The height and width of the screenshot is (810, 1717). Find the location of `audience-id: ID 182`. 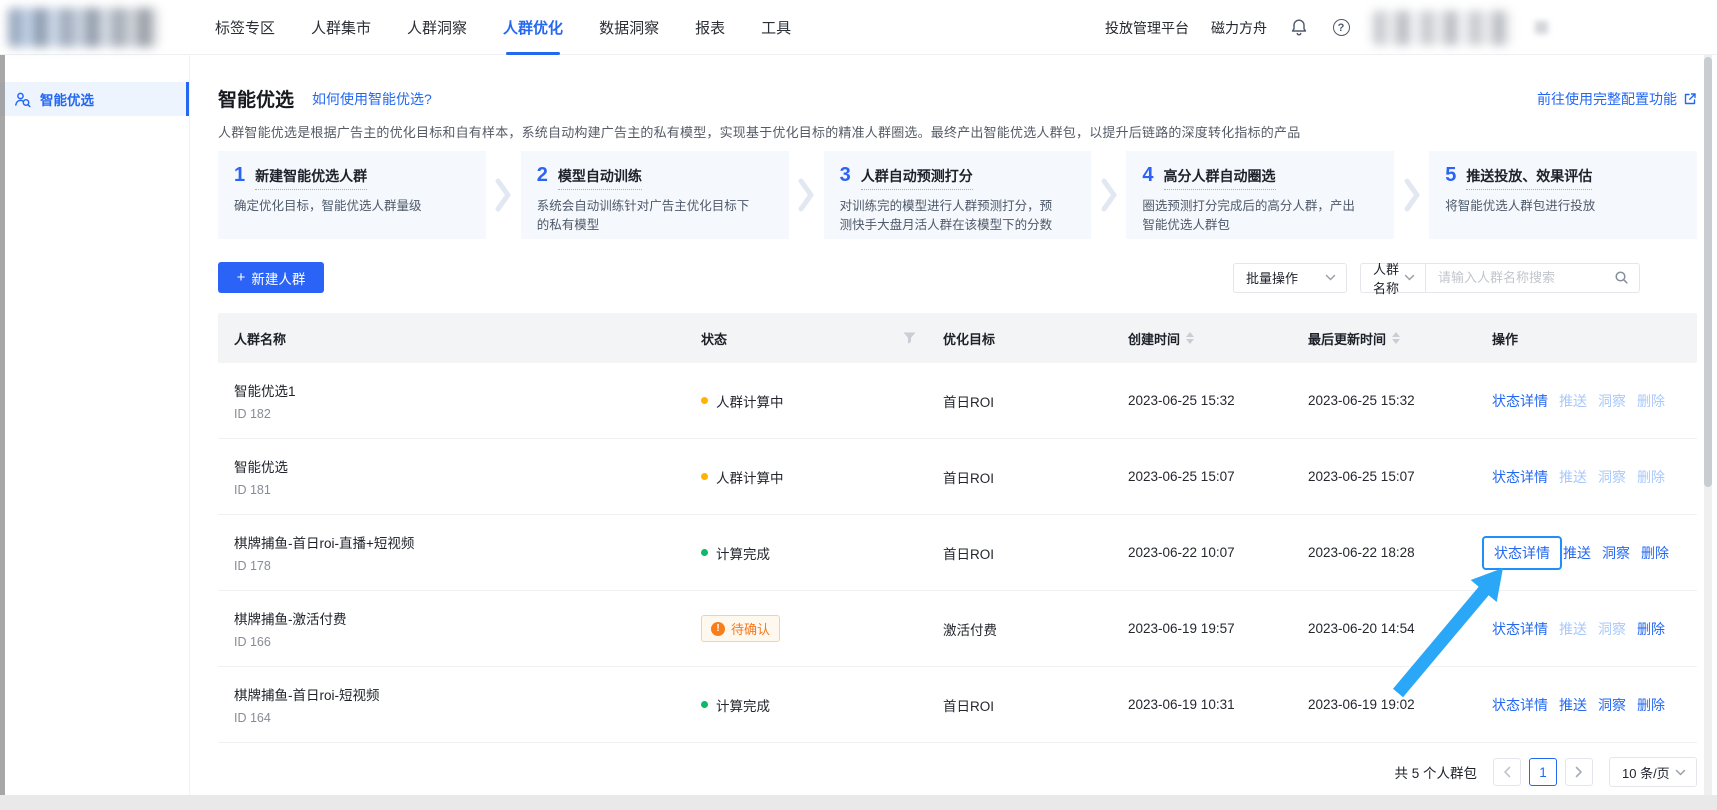

audience-id: ID 182 is located at coordinates (252, 414).